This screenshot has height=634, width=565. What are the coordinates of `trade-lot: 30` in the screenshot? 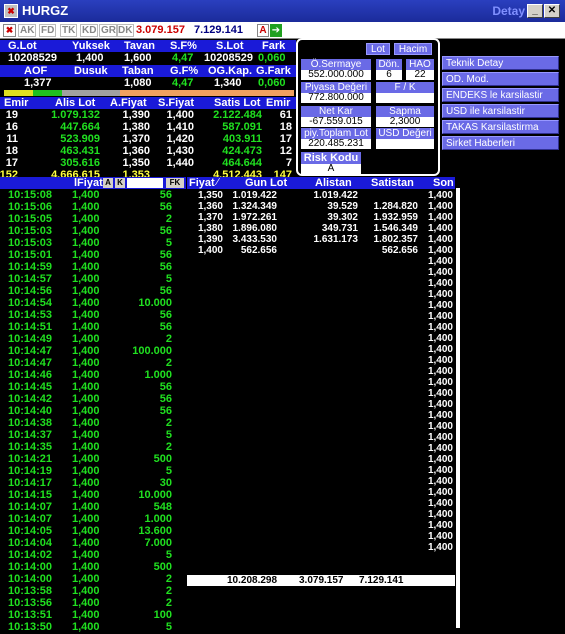 It's located at (165, 483).